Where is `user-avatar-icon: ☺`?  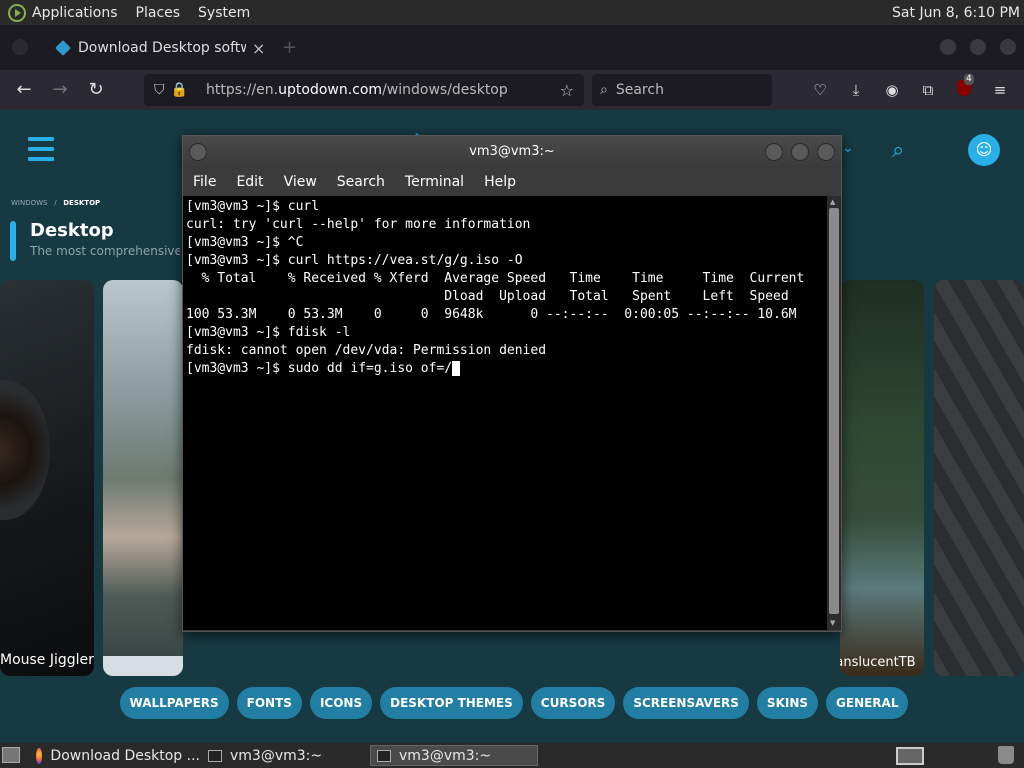
user-avatar-icon: ☺ is located at coordinates (984, 150).